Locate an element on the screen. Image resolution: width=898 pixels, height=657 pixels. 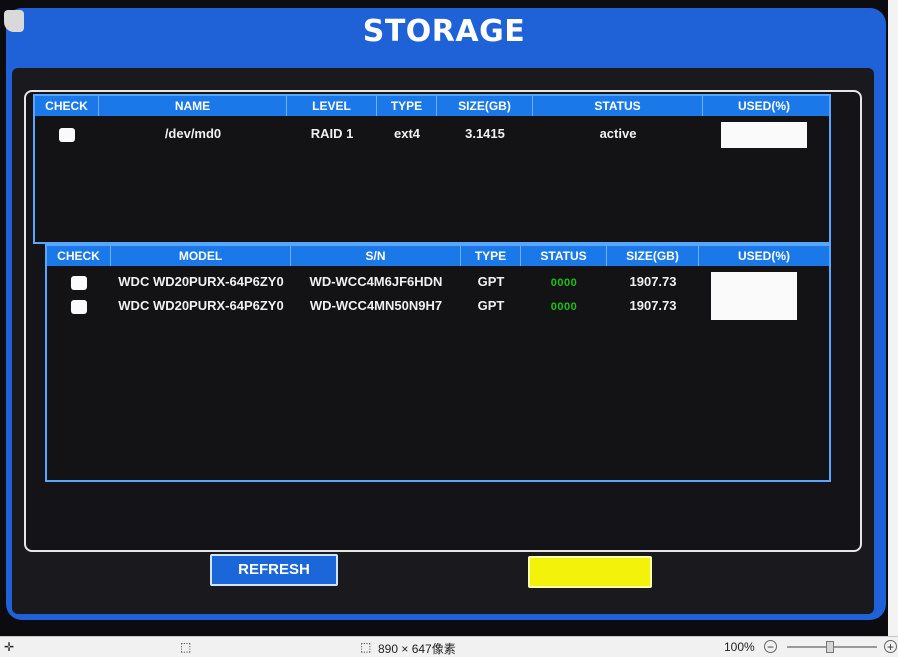
raid-row-checkbox is located at coordinates (67, 134).